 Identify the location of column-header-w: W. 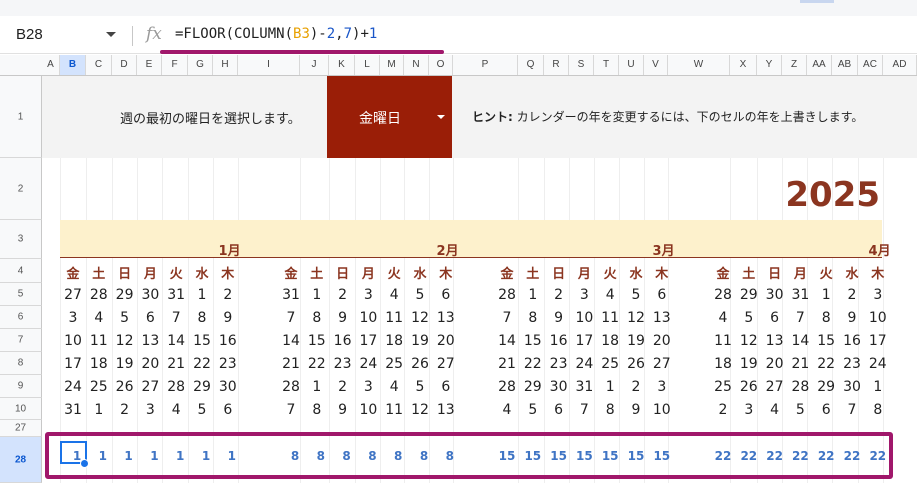
(699, 65).